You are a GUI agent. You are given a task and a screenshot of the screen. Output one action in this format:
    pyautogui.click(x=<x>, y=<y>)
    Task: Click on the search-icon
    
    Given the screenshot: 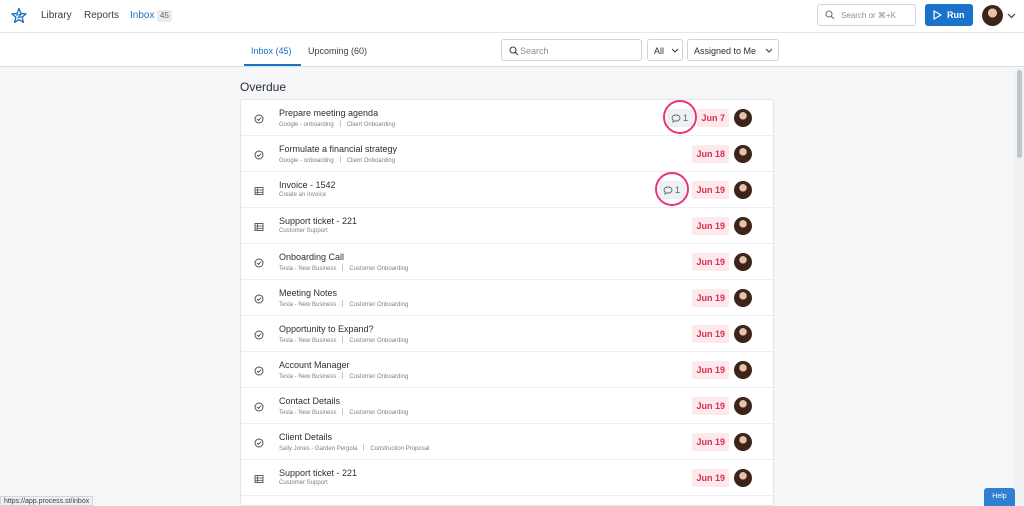 What is the action you would take?
    pyautogui.click(x=830, y=15)
    